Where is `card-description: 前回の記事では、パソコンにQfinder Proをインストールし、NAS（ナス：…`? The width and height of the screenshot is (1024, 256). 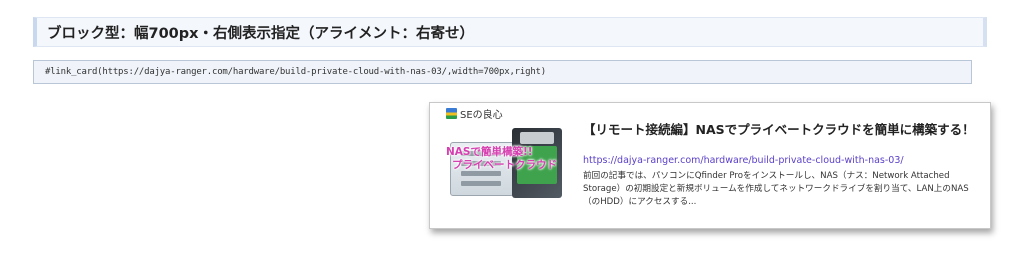 card-description: 前回の記事では、パソコンにQfinder Proをインストールし、NAS（ナス：… is located at coordinates (776, 189).